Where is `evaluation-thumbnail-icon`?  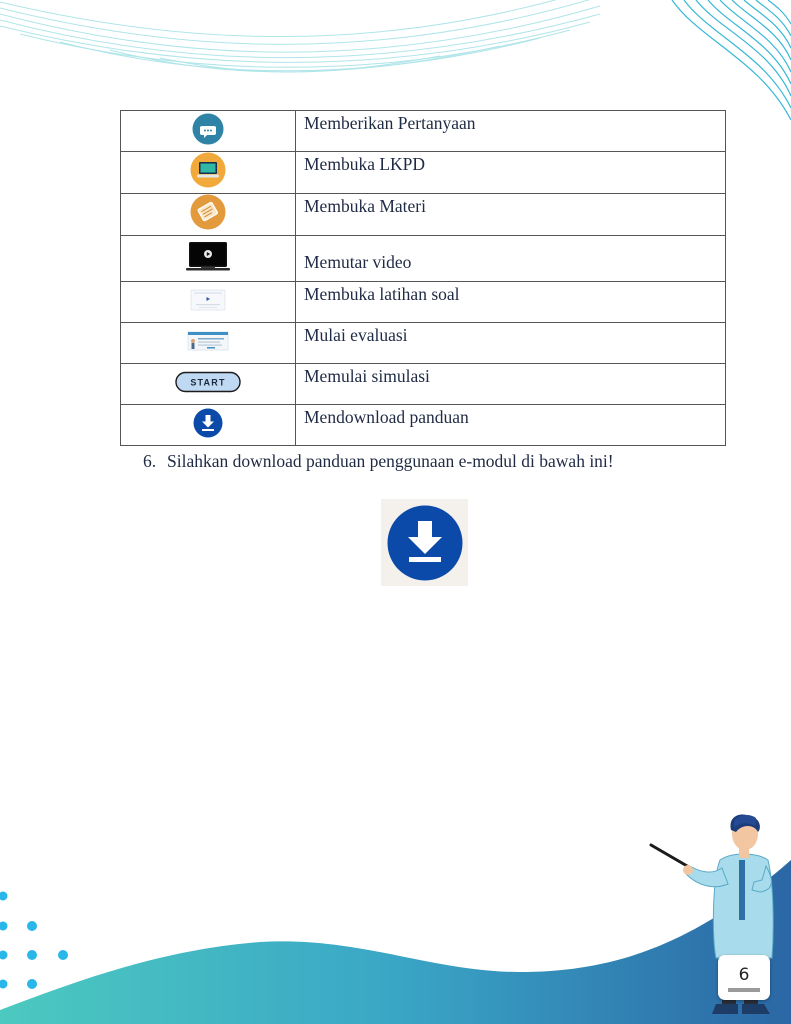
evaluation-thumbnail-icon is located at coordinates (208, 341).